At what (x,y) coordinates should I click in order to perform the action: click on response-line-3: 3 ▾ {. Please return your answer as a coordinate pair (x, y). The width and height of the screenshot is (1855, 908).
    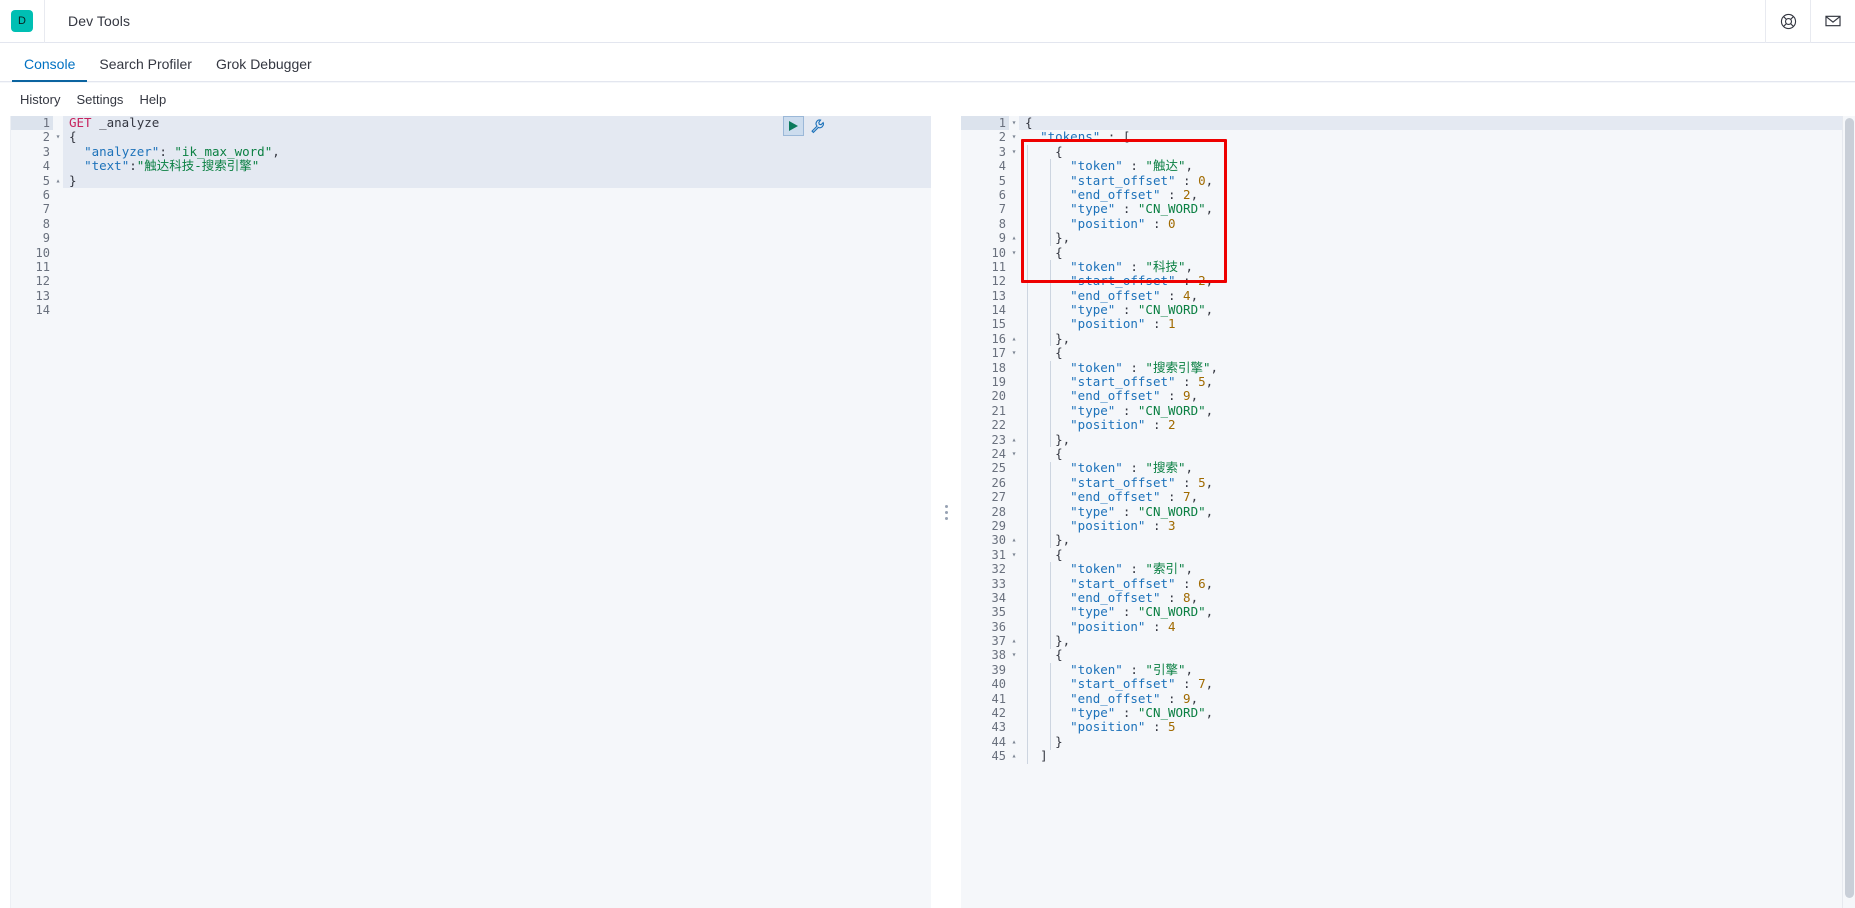
    Looking at the image, I should click on (1408, 152).